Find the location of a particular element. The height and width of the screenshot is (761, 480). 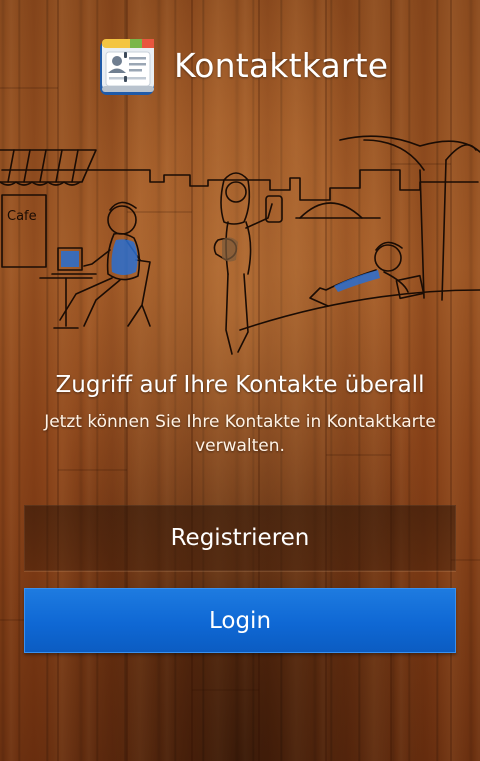

login-button-label: Login is located at coordinates (240, 620).